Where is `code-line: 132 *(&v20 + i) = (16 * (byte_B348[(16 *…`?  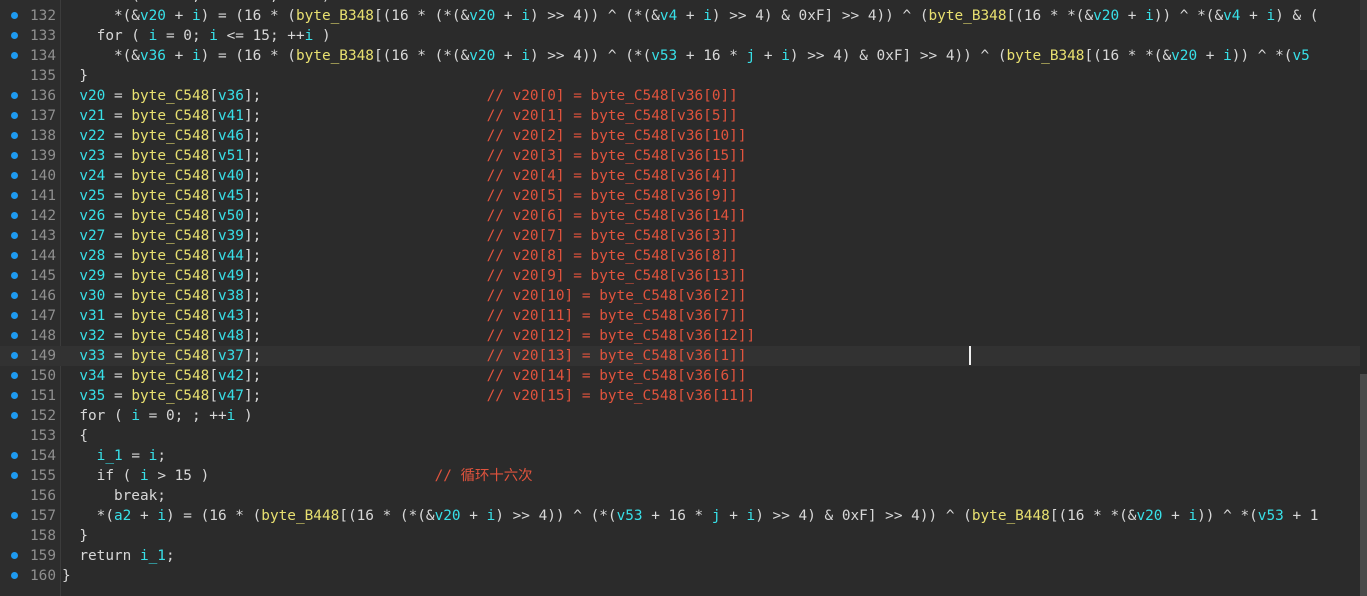
code-line: 132 *(&v20 + i) = (16 * (byte_B348[(16 *… is located at coordinates (680, 16).